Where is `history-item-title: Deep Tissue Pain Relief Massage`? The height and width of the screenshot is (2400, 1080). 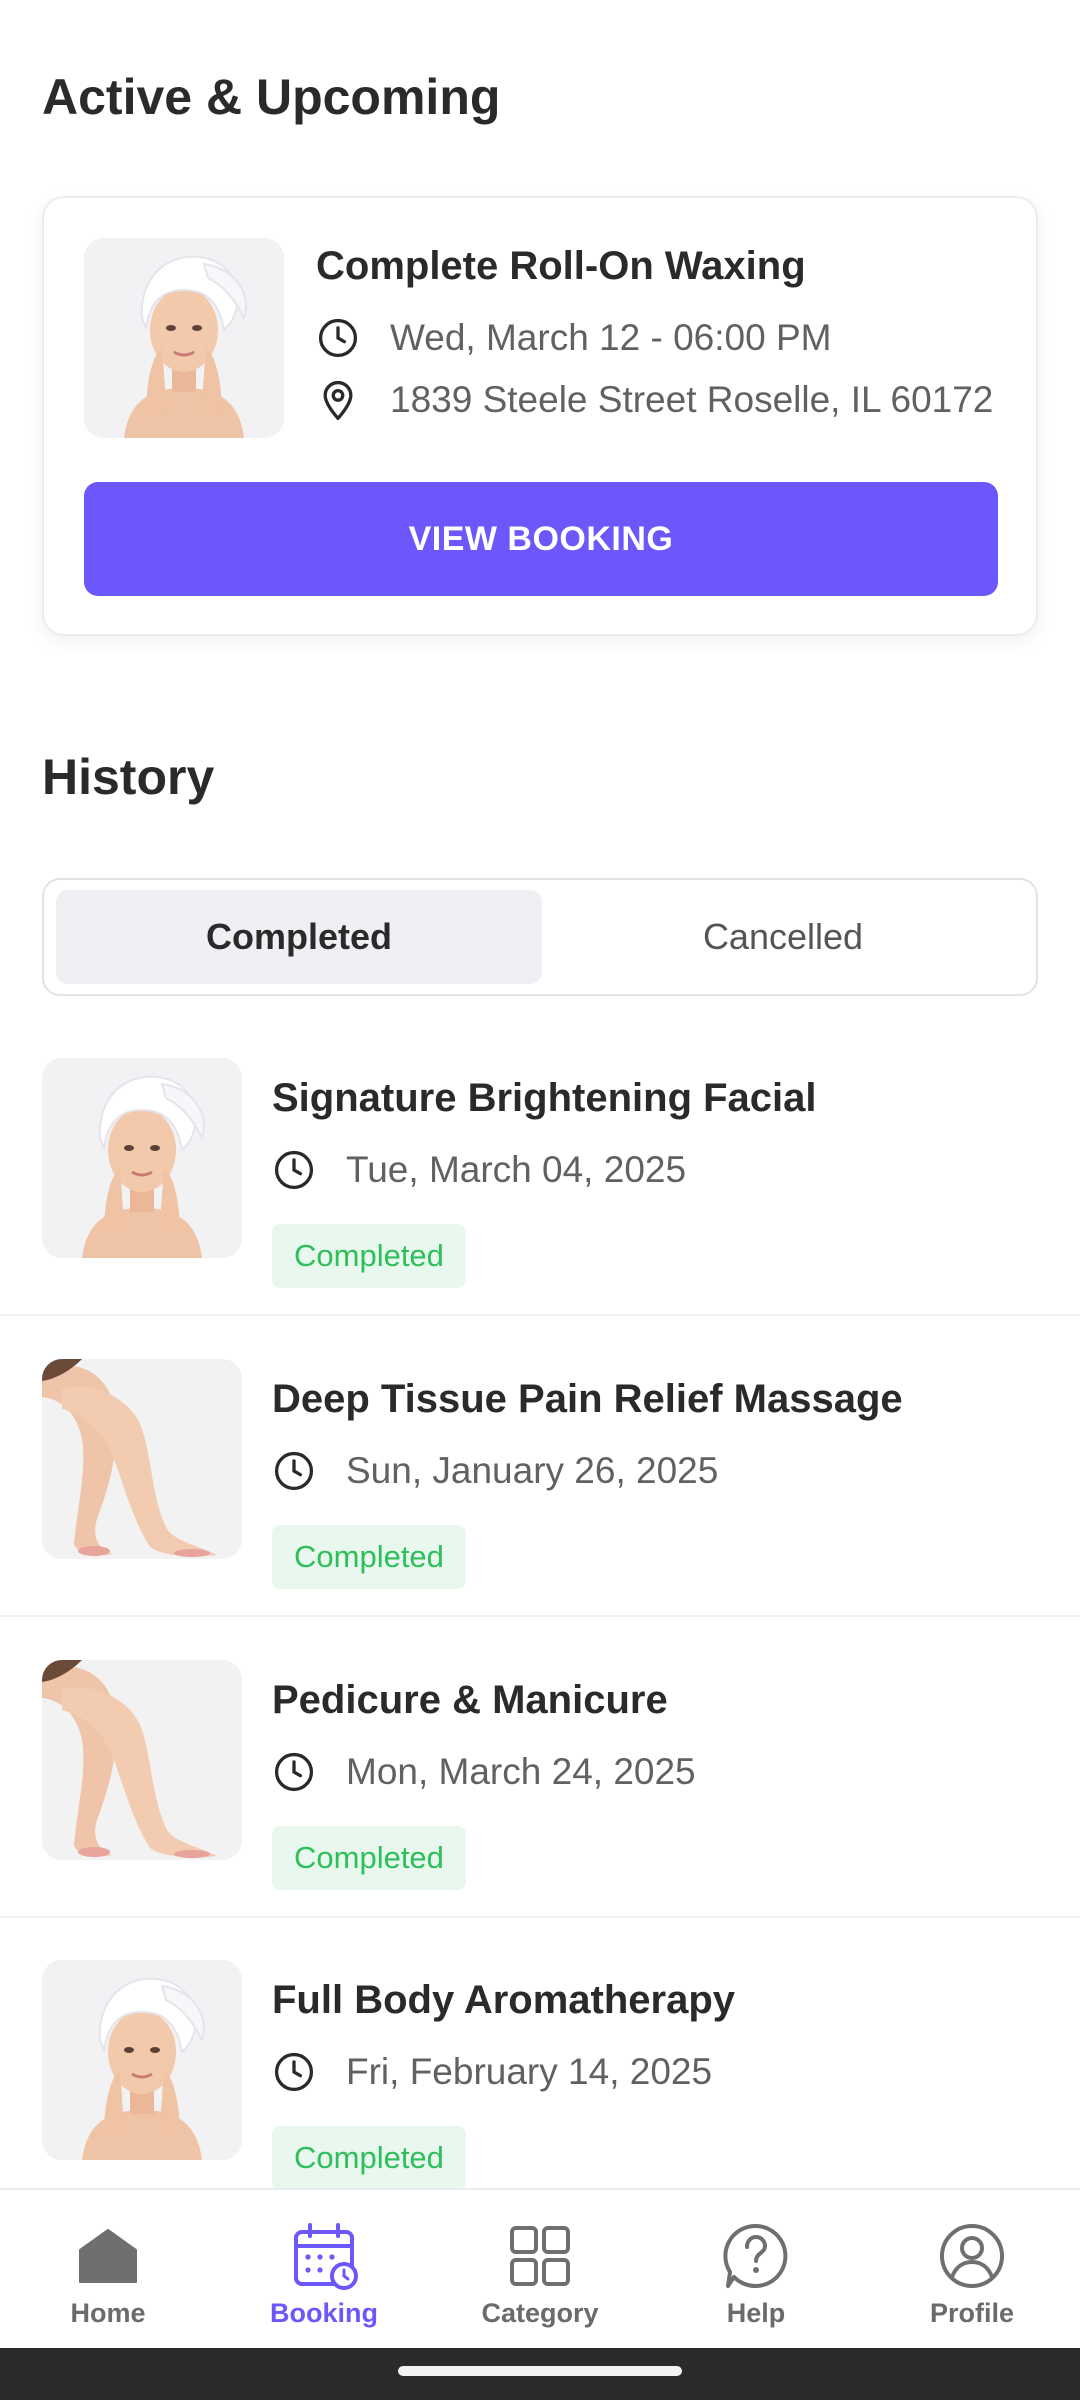 history-item-title: Deep Tissue Pain Relief Massage is located at coordinates (587, 1399).